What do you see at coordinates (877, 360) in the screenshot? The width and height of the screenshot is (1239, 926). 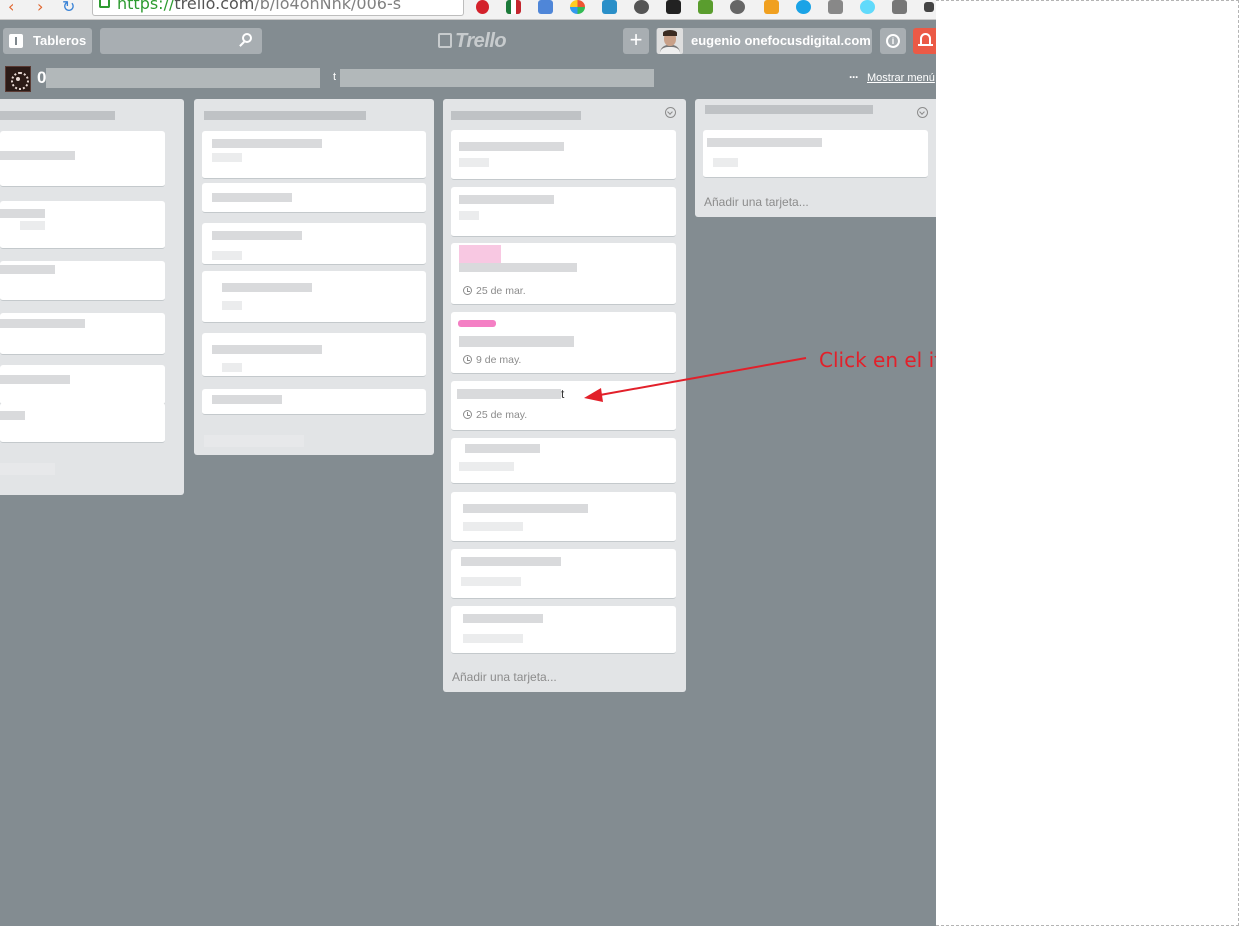 I see `annotation-text: Click en el item` at bounding box center [877, 360].